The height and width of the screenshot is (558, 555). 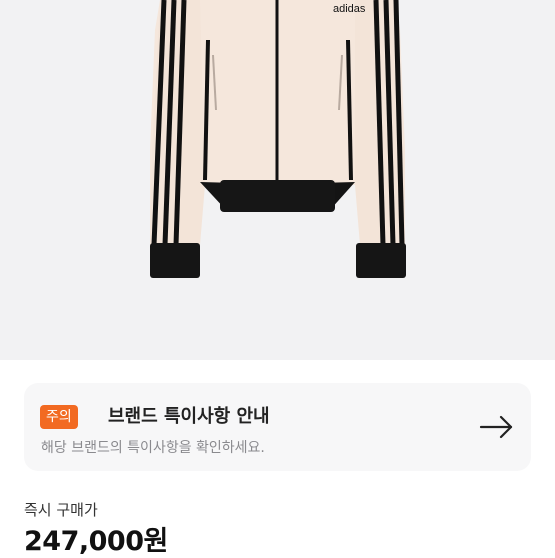 I want to click on brand-notice-card: 주의 브랜드 특이사항 안내 해당 브랜드의 특이사항을 확인하세요., so click(x=277, y=427).